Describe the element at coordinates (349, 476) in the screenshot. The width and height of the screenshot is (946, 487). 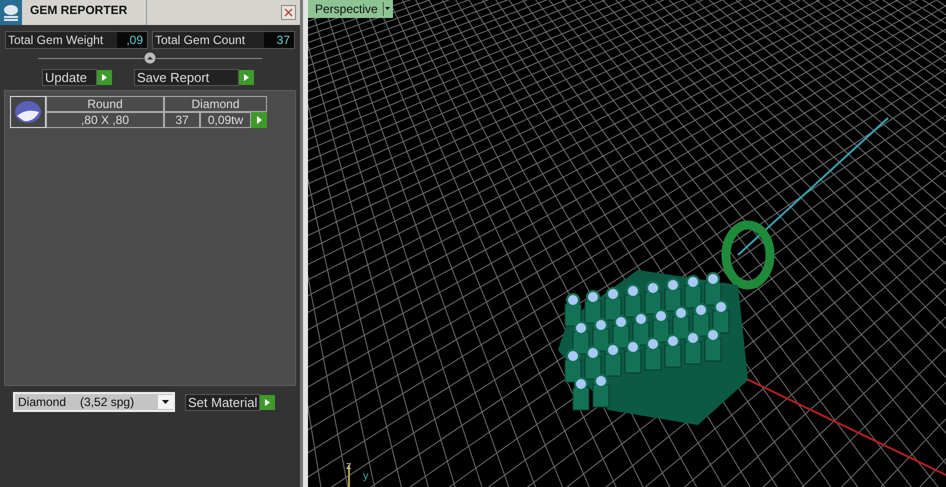
I see `axis-line` at that location.